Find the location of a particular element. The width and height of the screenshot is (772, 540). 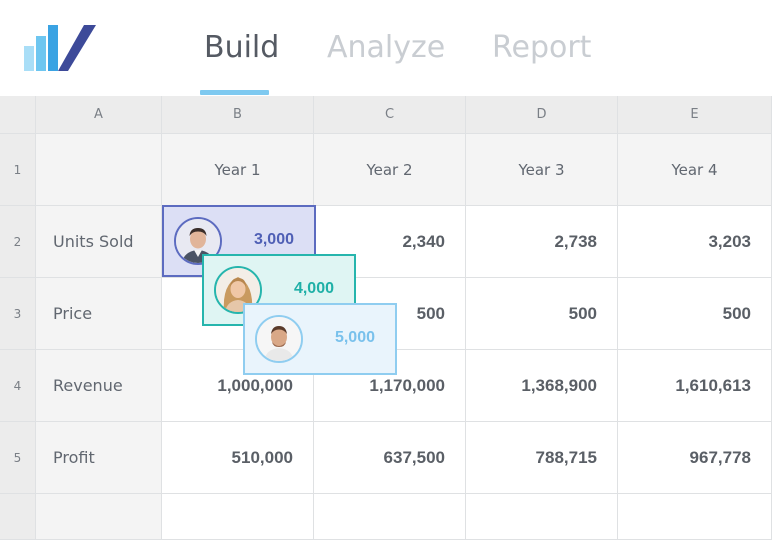

row-header-2: 2 is located at coordinates (18, 242).